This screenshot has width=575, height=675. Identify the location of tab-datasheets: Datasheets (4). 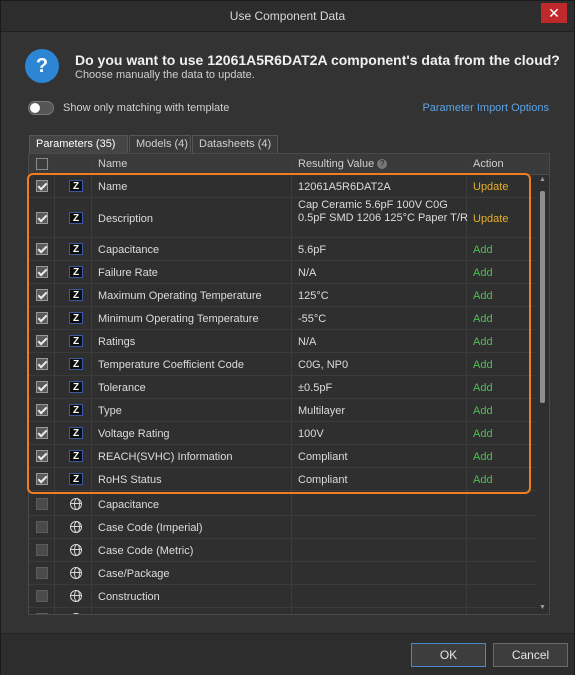
(235, 144).